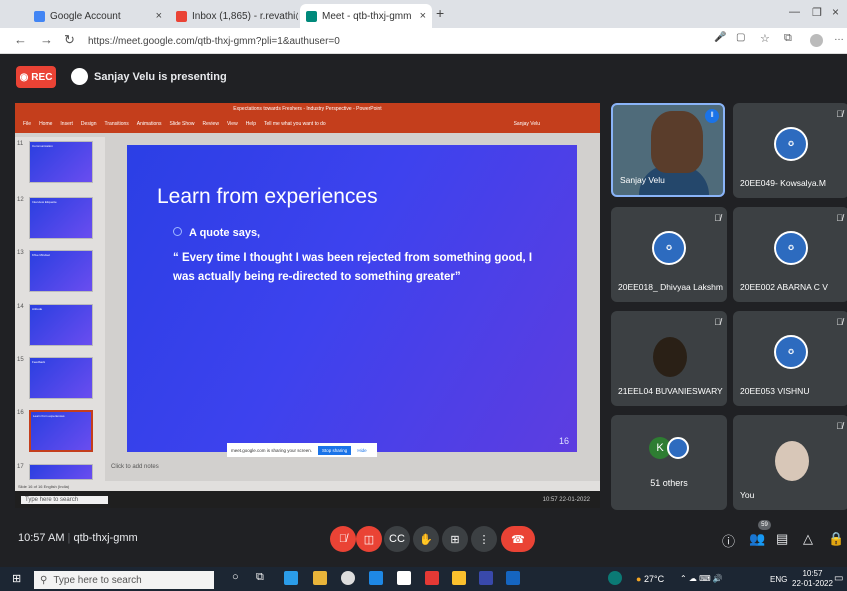 This screenshot has height=591, width=847. I want to click on window-close-icon: ×, so click(835, 12).